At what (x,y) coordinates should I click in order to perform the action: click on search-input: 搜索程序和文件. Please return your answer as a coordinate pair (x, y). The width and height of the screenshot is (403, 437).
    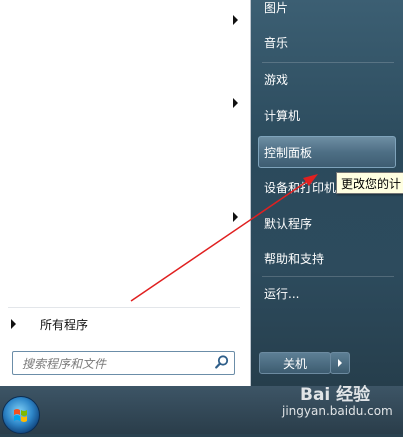
    Looking at the image, I should click on (123, 363).